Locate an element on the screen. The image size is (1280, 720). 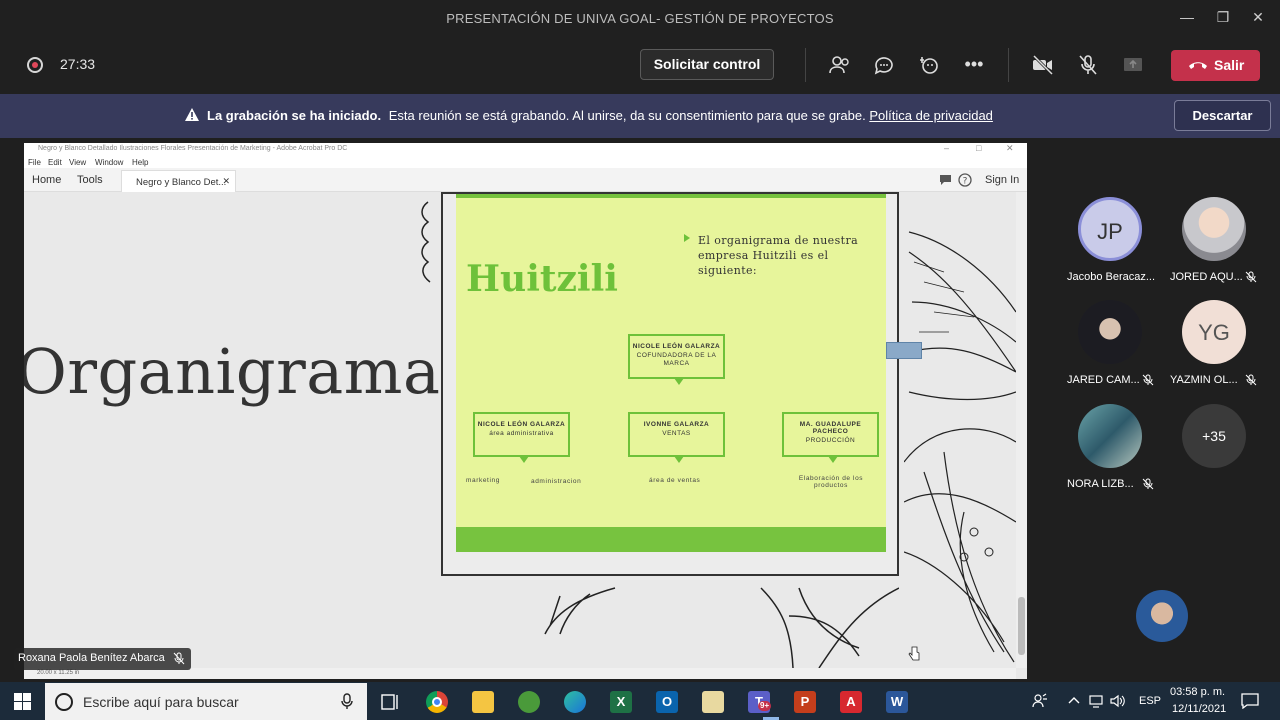
sub-label: Elaboración de los productos is located at coordinates (831, 482).